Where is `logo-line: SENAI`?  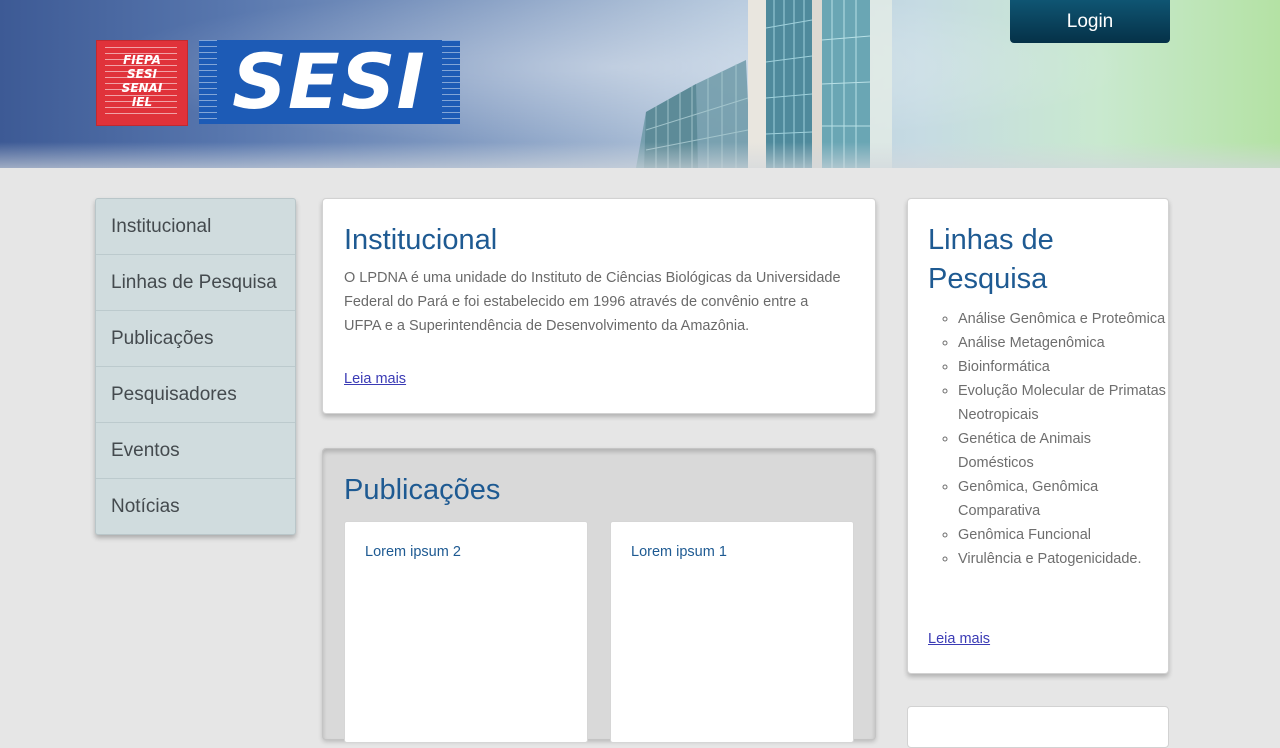
logo-line: SENAI is located at coordinates (142, 88).